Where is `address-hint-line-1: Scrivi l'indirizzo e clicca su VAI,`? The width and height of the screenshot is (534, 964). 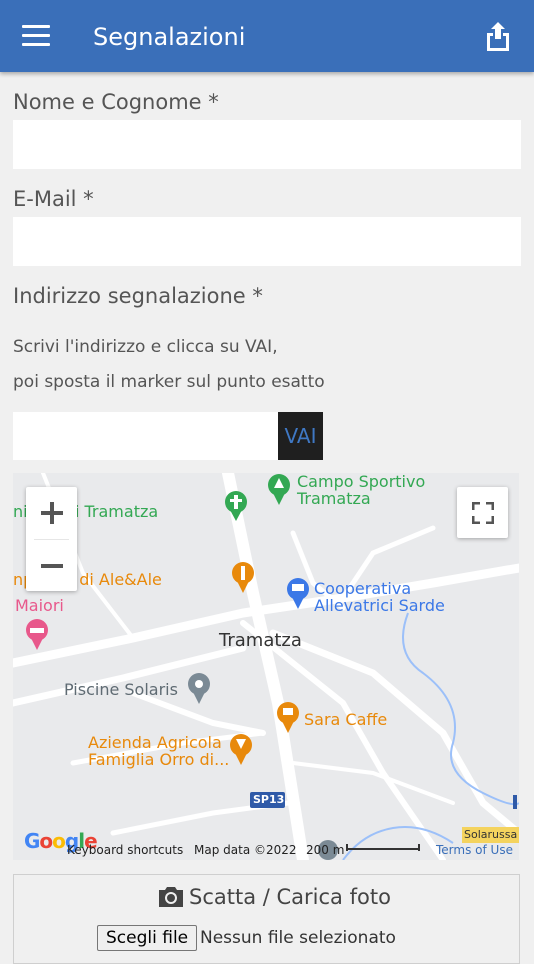
address-hint-line-1: Scrivi l'indirizzo e clicca su VAI, is located at coordinates (145, 347).